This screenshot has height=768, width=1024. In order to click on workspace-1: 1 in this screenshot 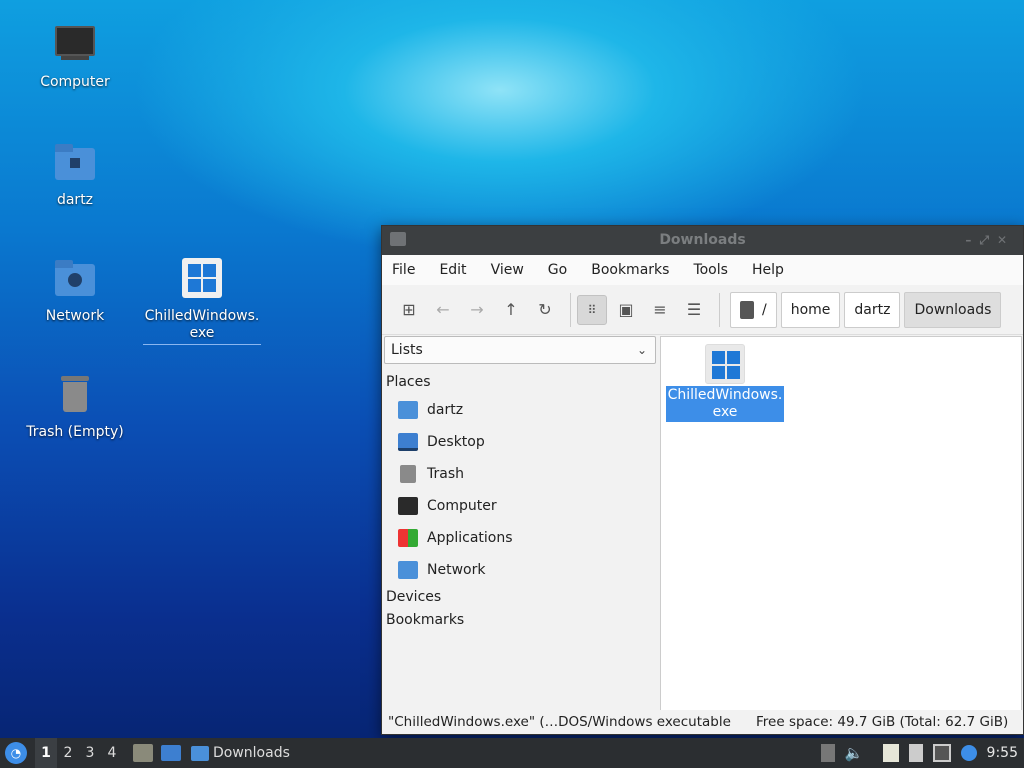, I will do `click(46, 753)`.